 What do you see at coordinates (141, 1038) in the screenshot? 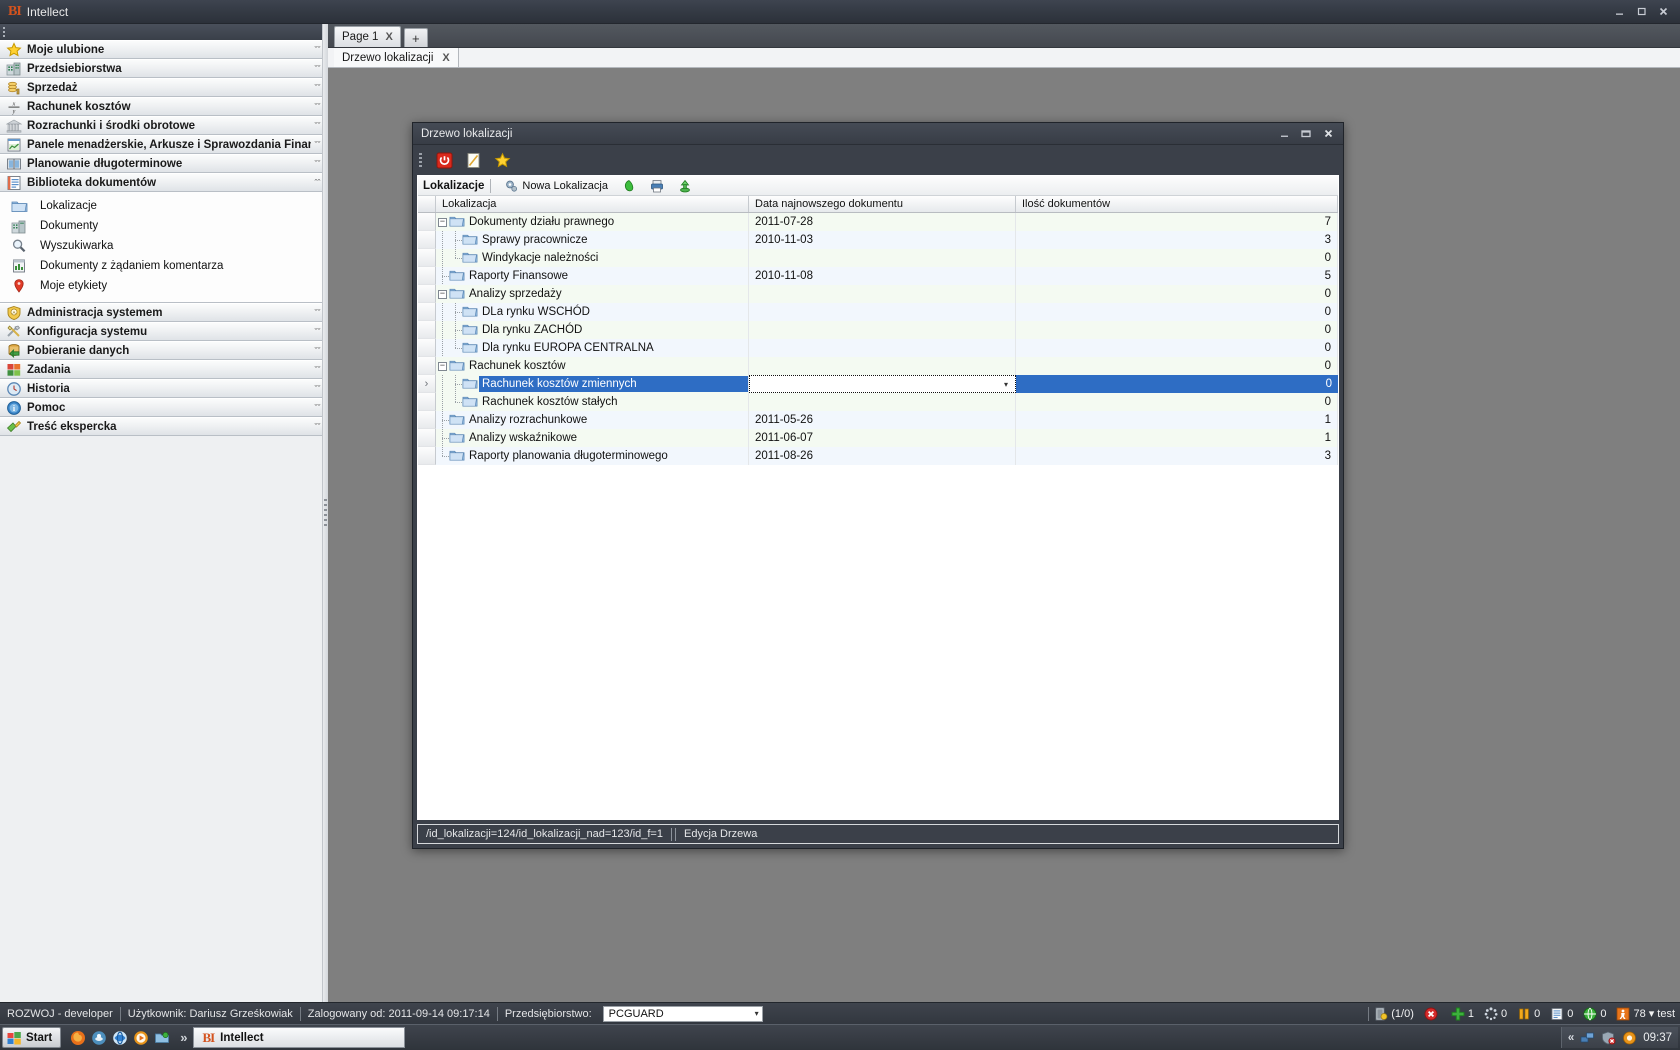
I see `media-player-icon` at bounding box center [141, 1038].